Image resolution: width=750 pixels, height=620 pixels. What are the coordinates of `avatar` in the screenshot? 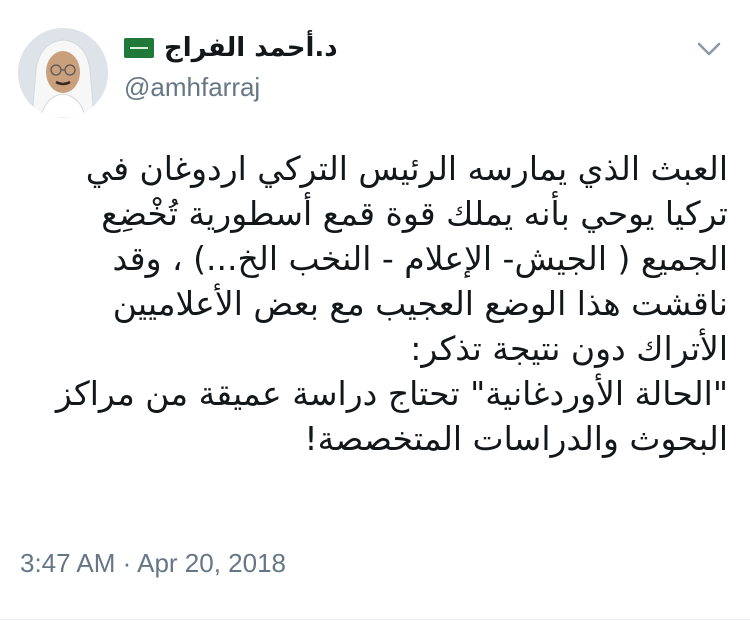 It's located at (63, 73).